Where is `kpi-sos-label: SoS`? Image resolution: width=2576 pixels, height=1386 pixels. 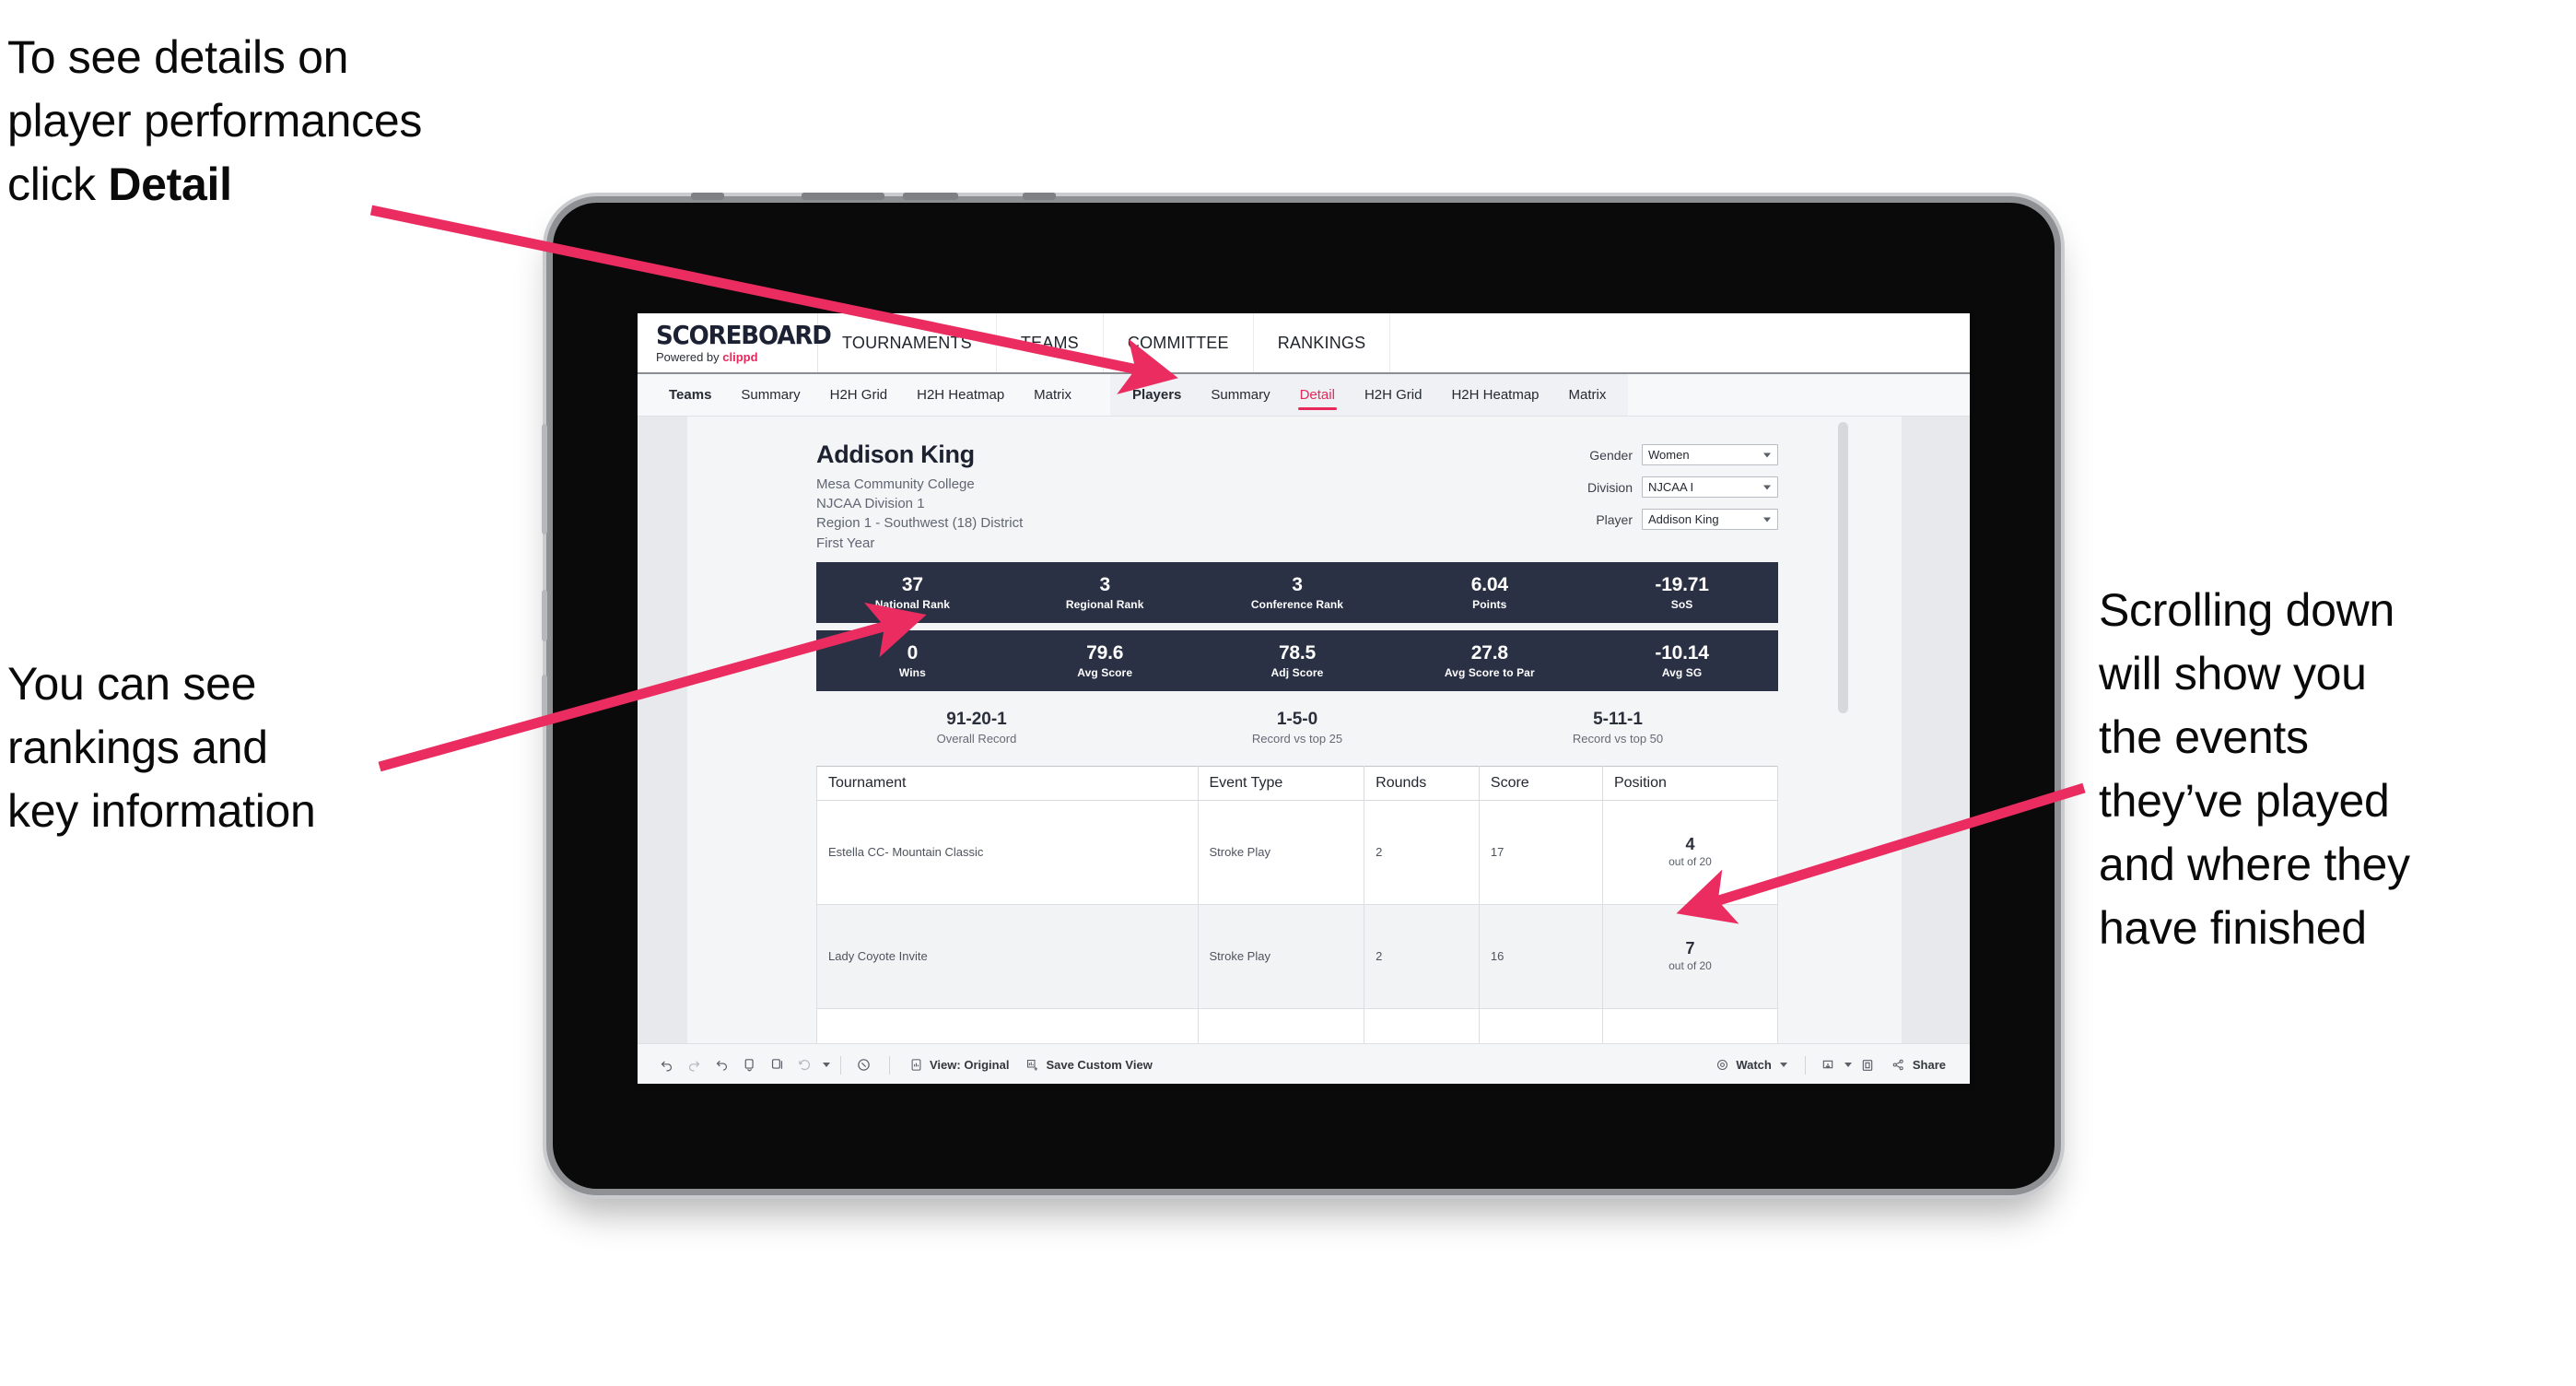 kpi-sos-label: SoS is located at coordinates (1681, 605).